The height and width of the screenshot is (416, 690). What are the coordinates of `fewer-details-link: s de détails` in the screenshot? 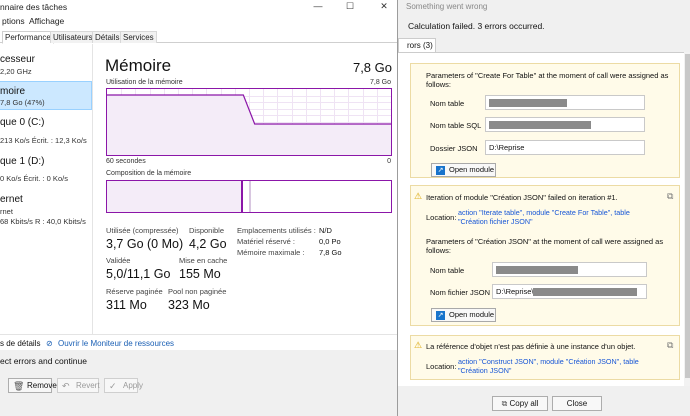 It's located at (20, 343).